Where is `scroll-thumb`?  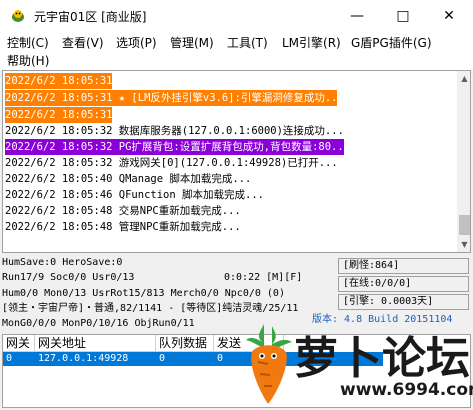
scroll-thumb is located at coordinates (464, 225).